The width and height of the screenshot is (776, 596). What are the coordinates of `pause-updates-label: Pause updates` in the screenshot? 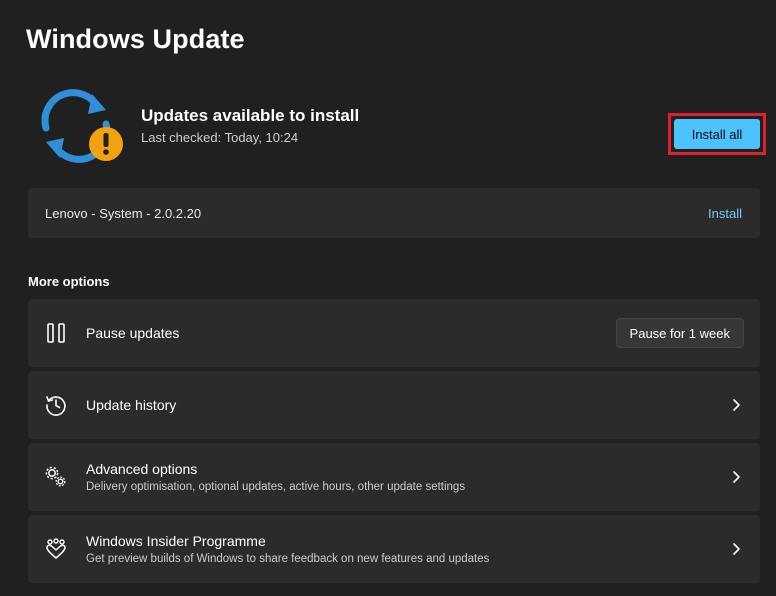 It's located at (133, 333).